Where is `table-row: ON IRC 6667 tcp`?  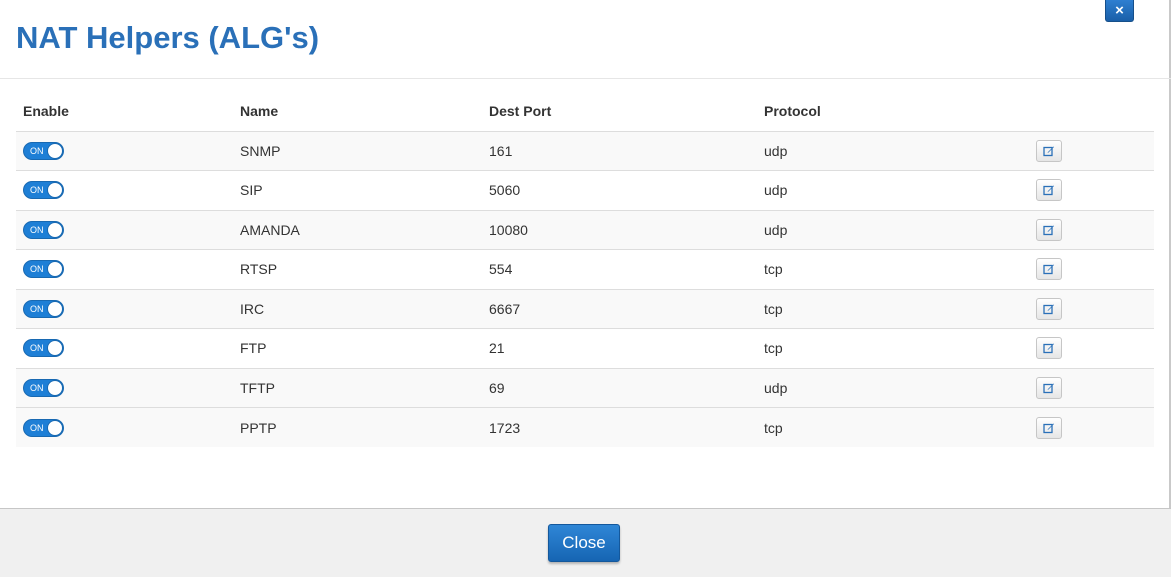
table-row: ON IRC 6667 tcp is located at coordinates (585, 309).